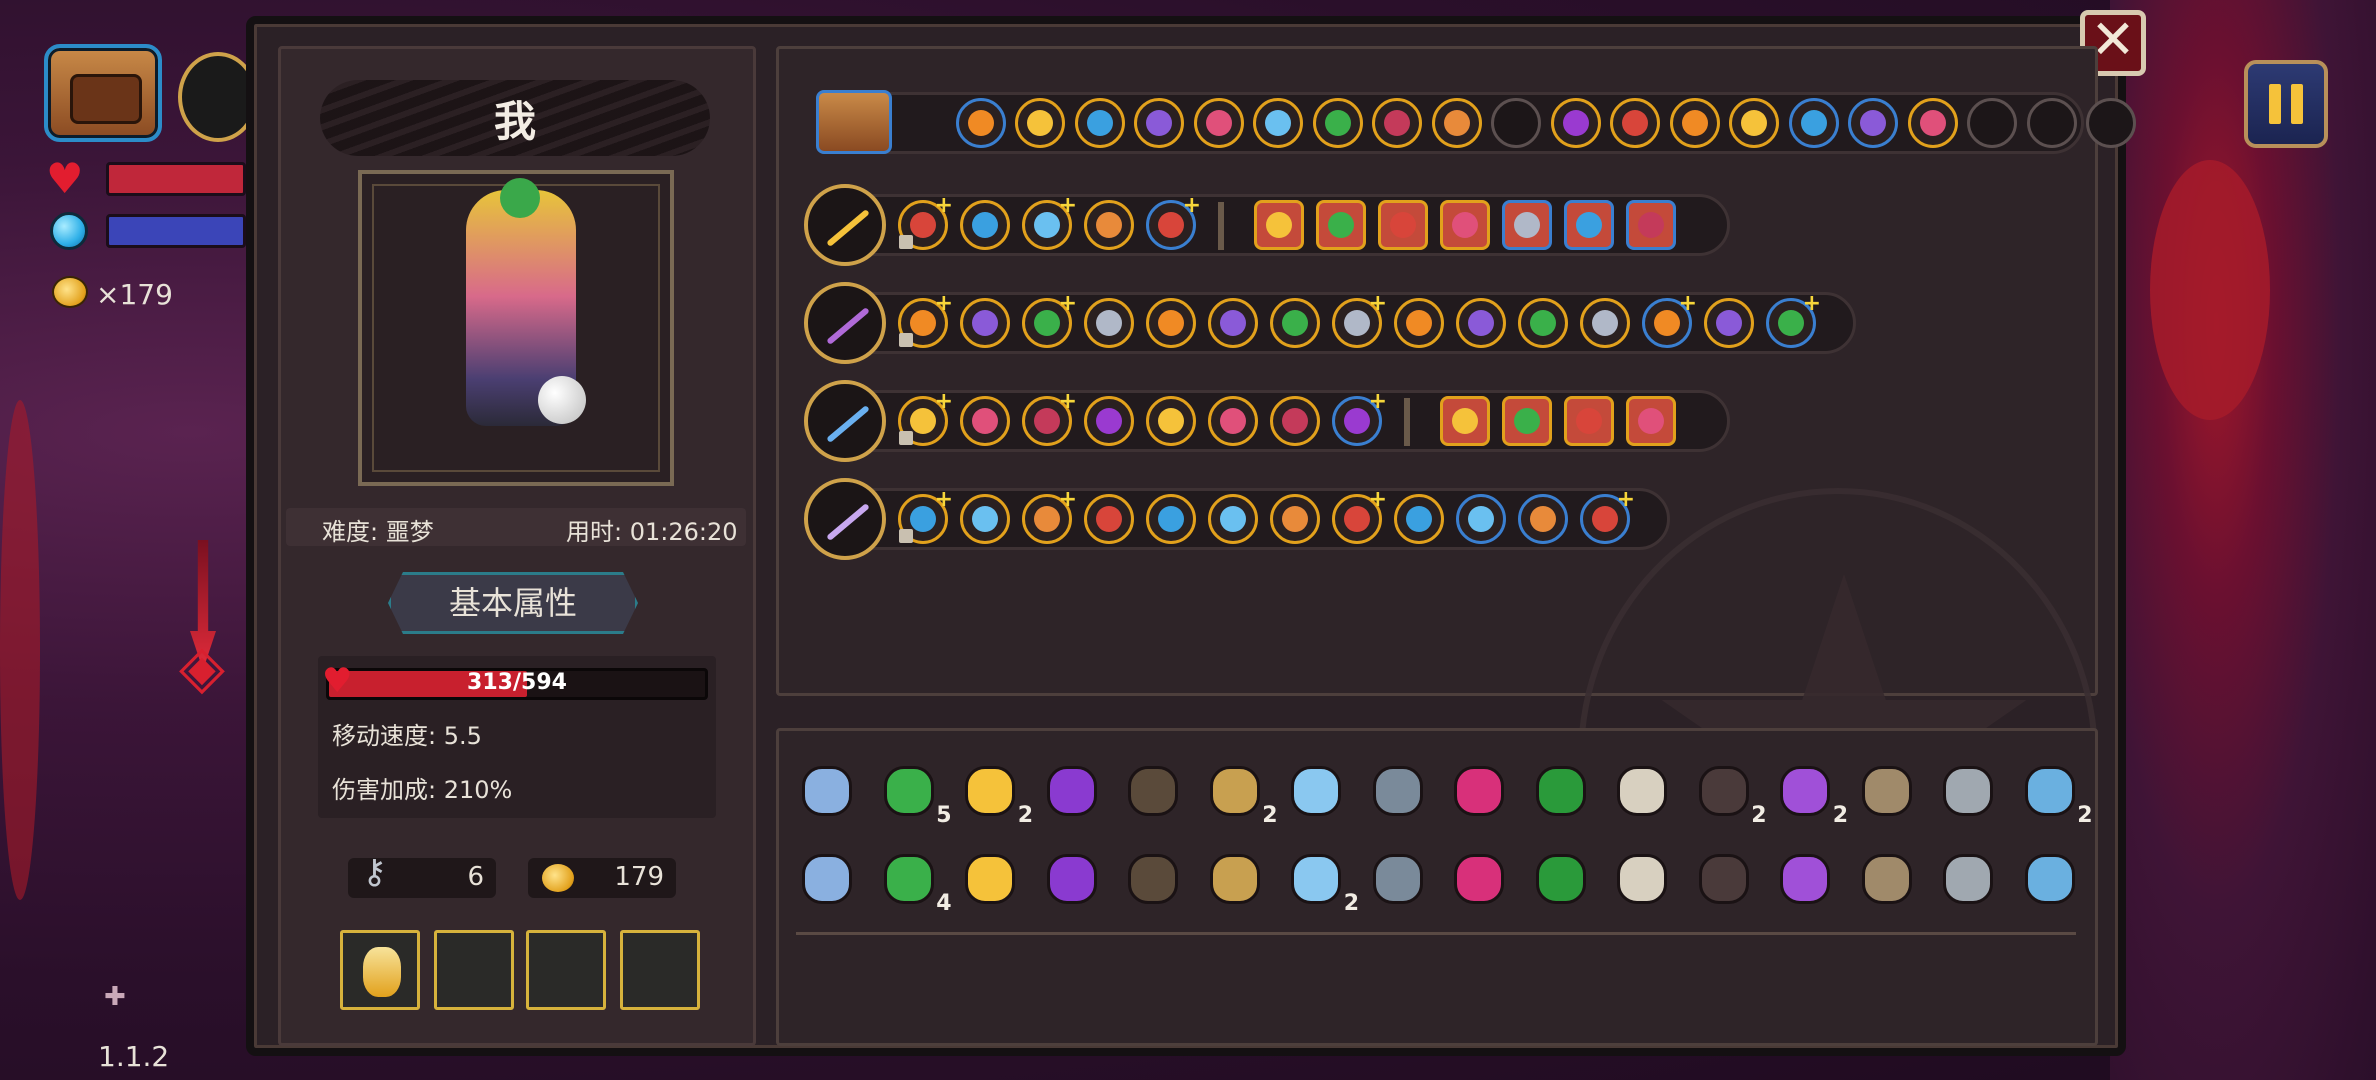 The height and width of the screenshot is (1080, 2376). Describe the element at coordinates (827, 879) in the screenshot. I see `antler-icon` at that location.